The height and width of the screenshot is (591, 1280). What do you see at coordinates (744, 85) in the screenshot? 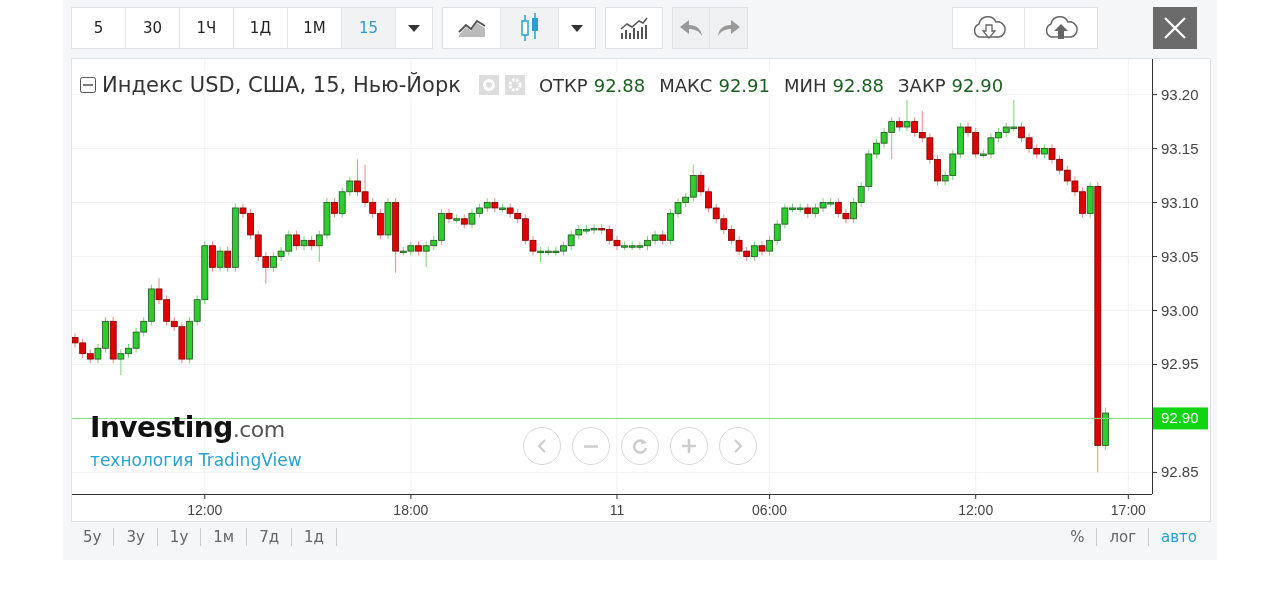
I see `ohlc-value: 92.91` at bounding box center [744, 85].